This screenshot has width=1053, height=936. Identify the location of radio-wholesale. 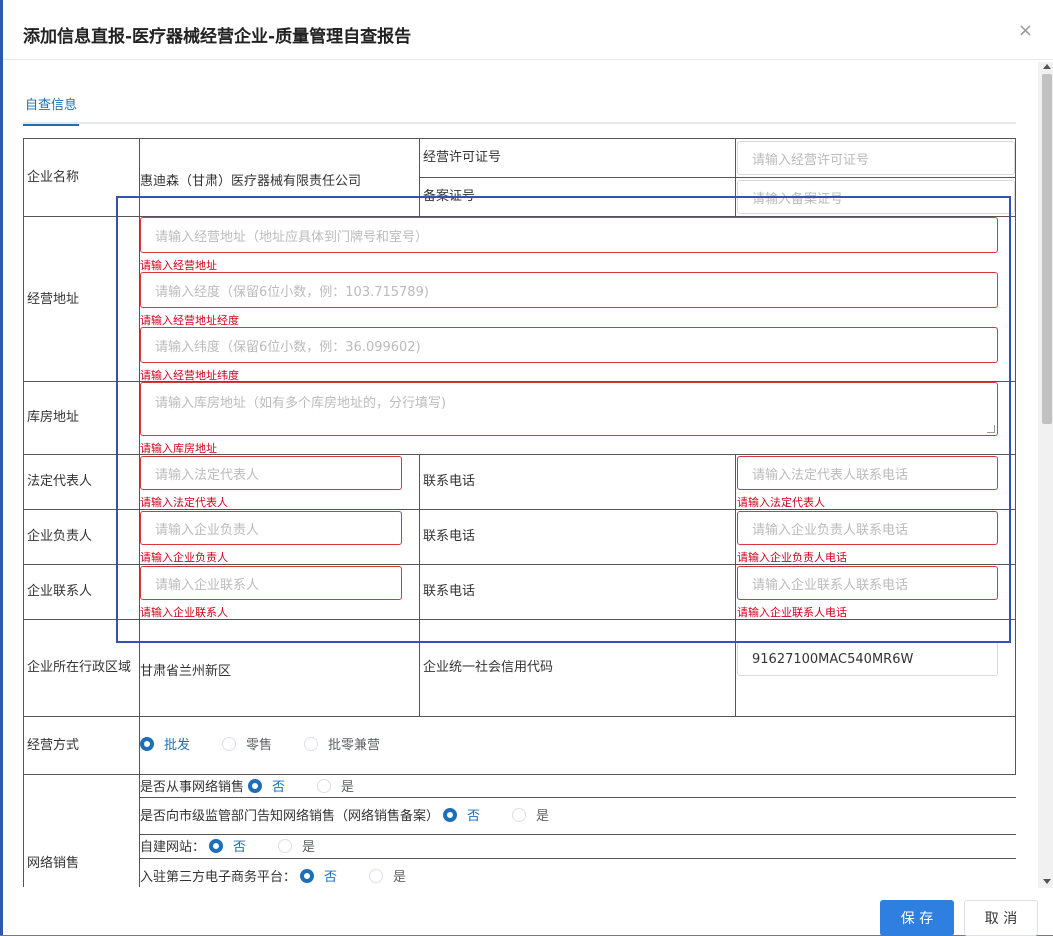
(147, 743).